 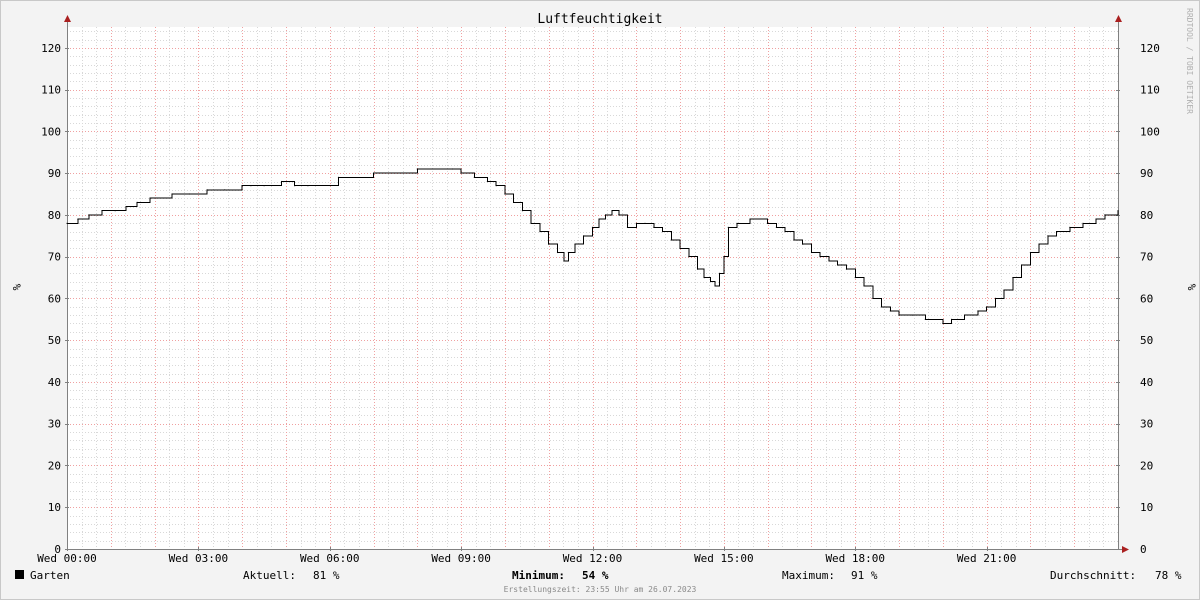 I want to click on y-tick-label-left: 50, so click(x=54, y=340).